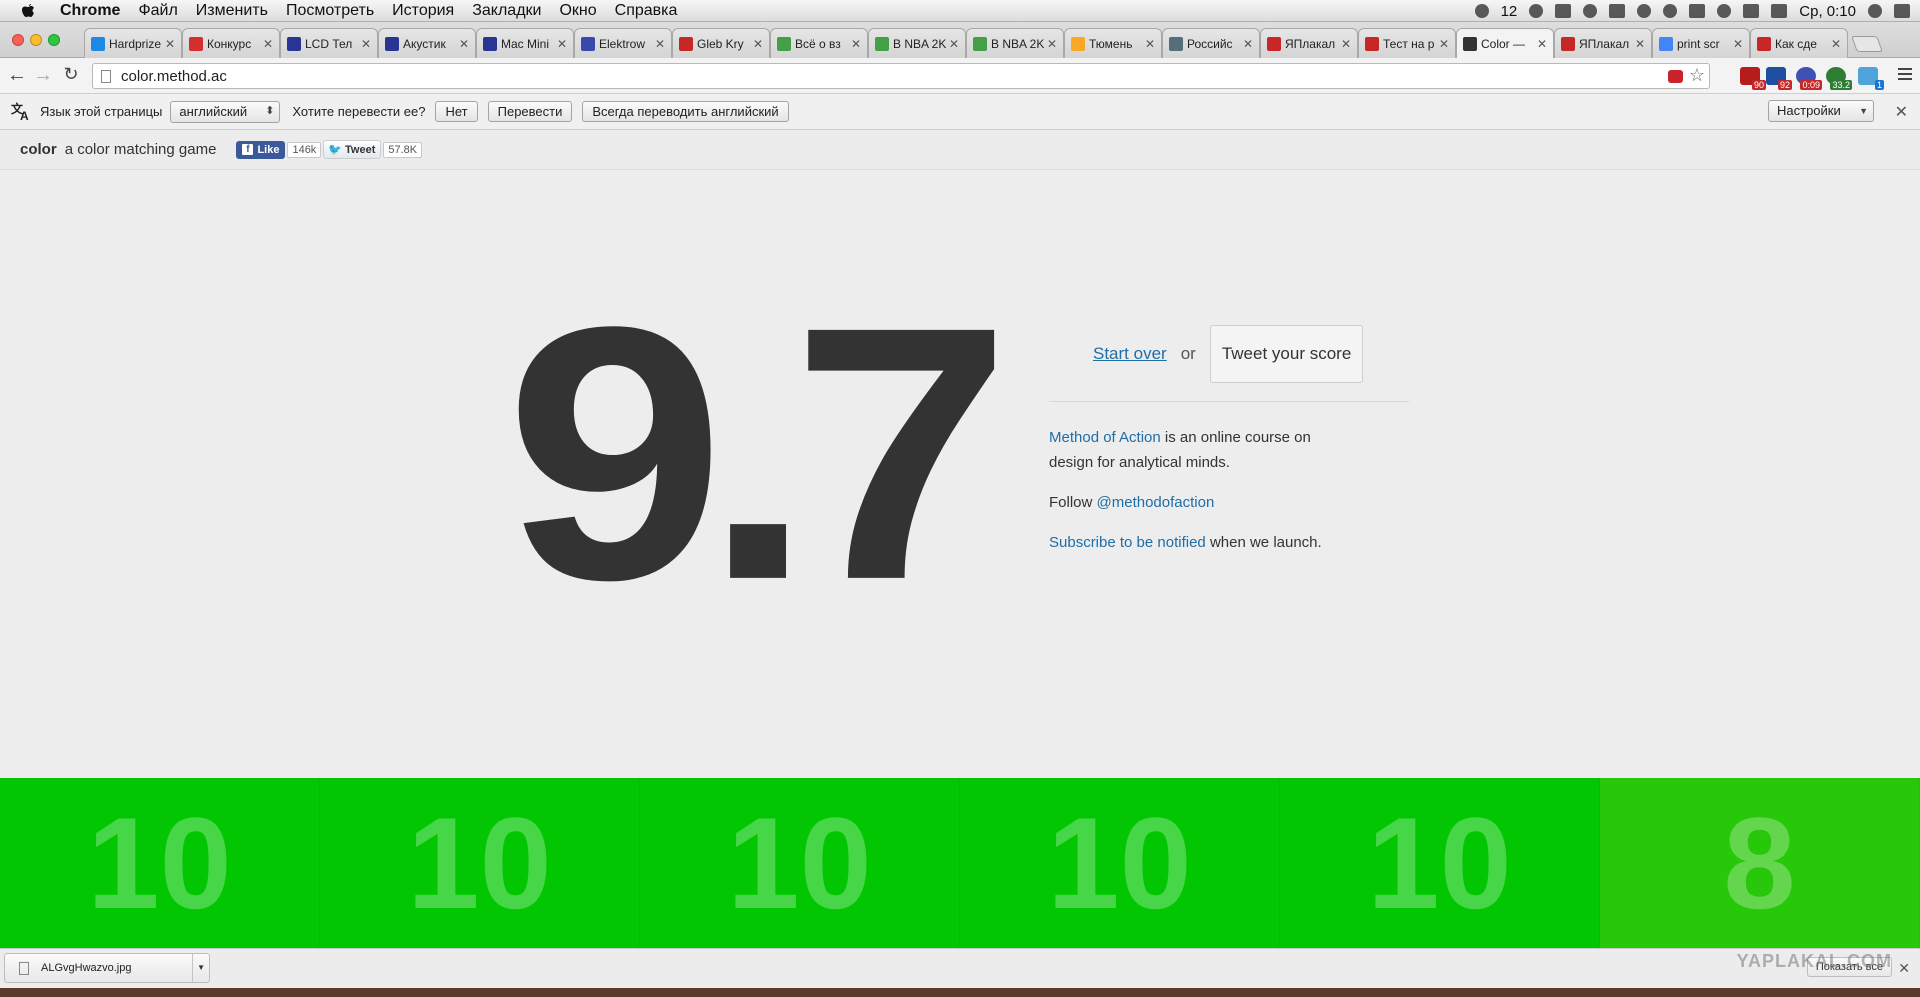 The width and height of the screenshot is (1920, 997). What do you see at coordinates (819, 43) in the screenshot?
I see `browser-tab: Всё о вз ✕` at bounding box center [819, 43].